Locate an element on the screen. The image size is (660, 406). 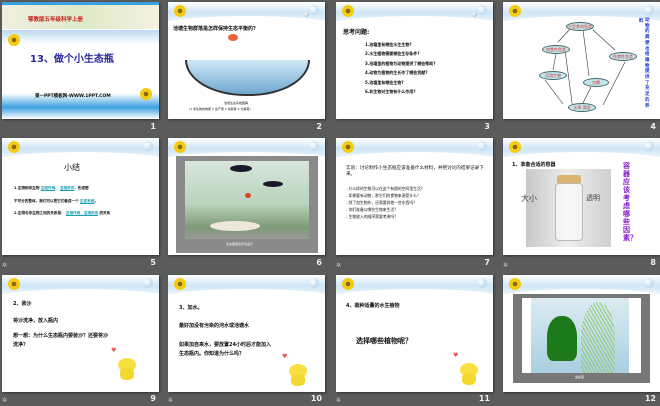
slide-thumbnail-6: 生态瓶里的环境设计 is located at coordinates (246, 196).